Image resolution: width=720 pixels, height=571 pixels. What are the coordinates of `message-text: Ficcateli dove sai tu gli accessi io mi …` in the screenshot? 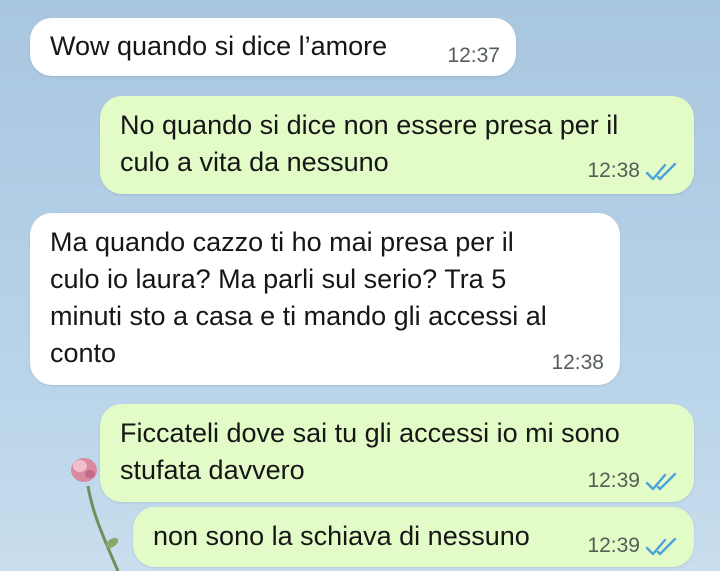 It's located at (370, 451).